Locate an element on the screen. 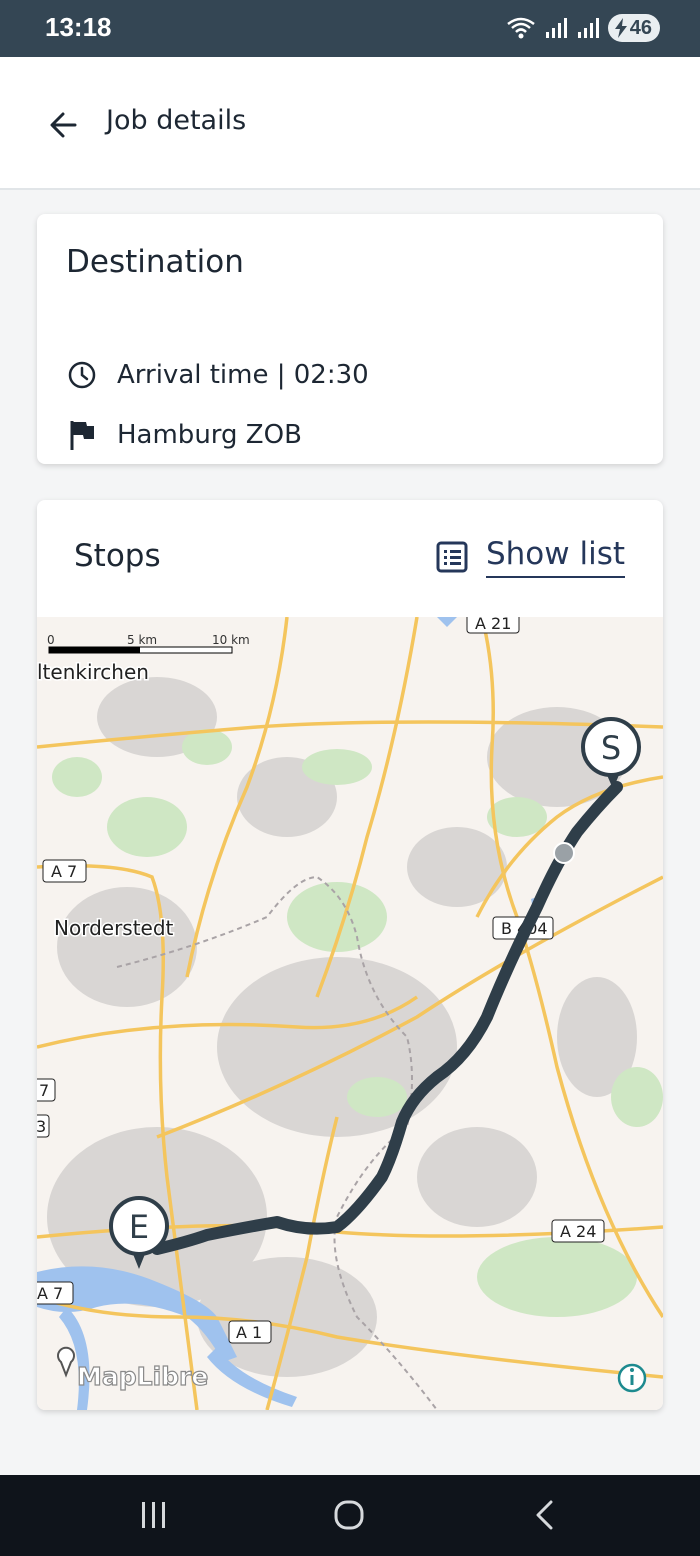 This screenshot has width=700, height=1556. road-label-a7-bottom: A 7 is located at coordinates (50, 1293).